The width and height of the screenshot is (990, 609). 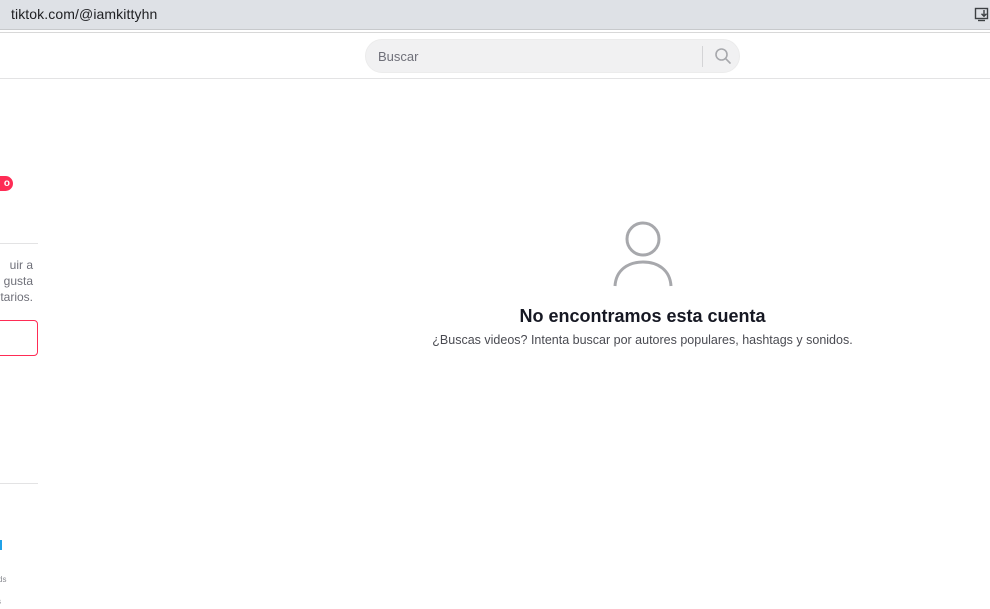 I want to click on install-app-icon, so click(x=982, y=14).